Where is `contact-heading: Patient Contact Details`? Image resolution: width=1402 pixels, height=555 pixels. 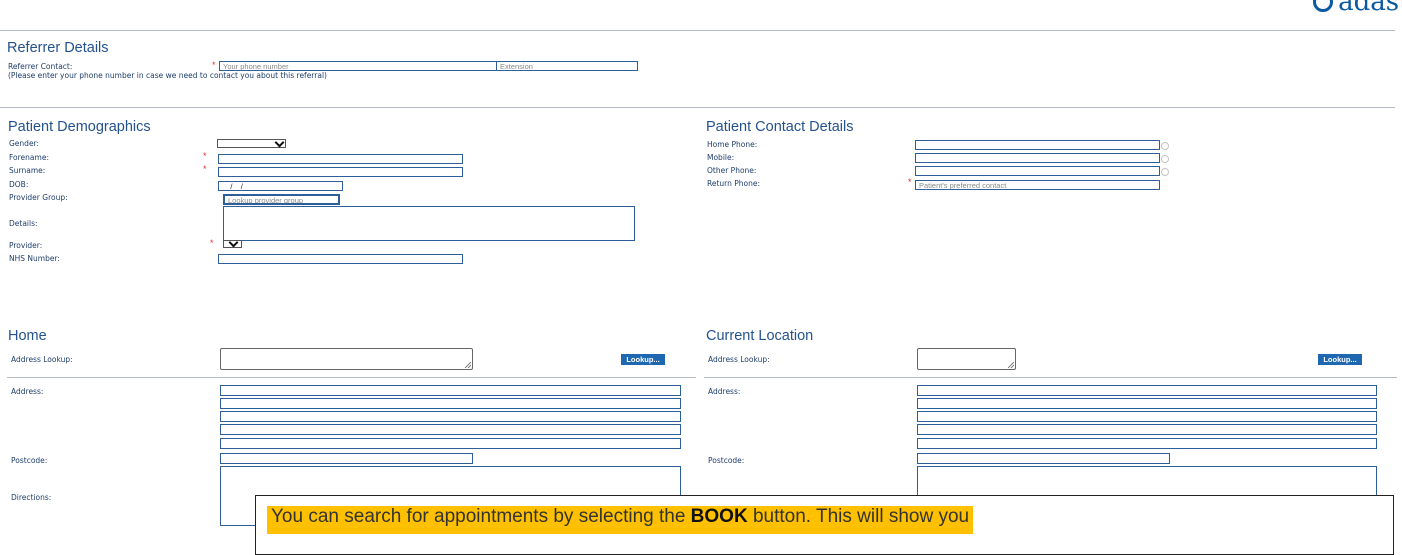
contact-heading: Patient Contact Details is located at coordinates (780, 127).